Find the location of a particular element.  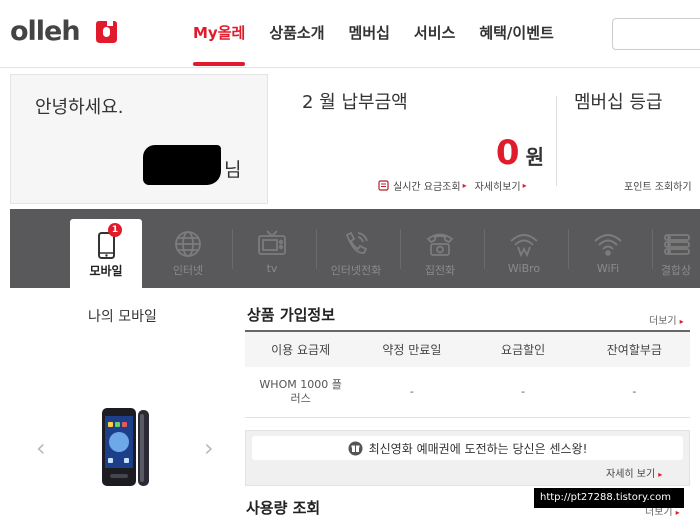

my-mobile-panel: 나의 모바일 ‹ › is located at coordinates (122, 404).